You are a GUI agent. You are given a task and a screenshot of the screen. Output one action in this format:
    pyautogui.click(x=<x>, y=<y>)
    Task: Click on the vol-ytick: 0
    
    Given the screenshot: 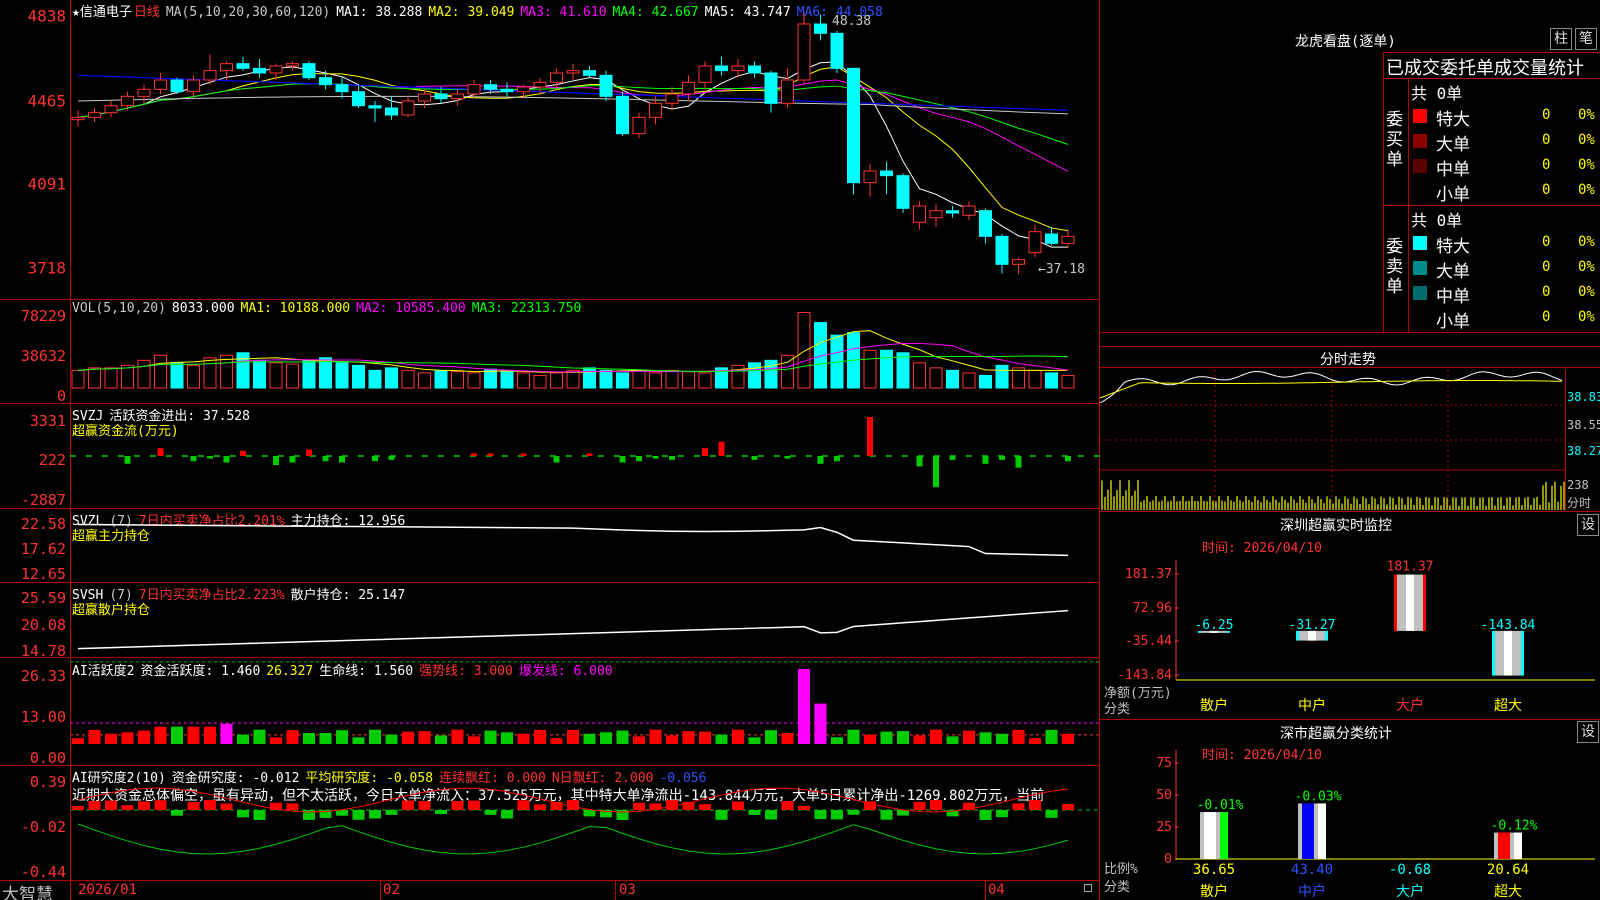 What is the action you would take?
    pyautogui.click(x=61, y=396)
    